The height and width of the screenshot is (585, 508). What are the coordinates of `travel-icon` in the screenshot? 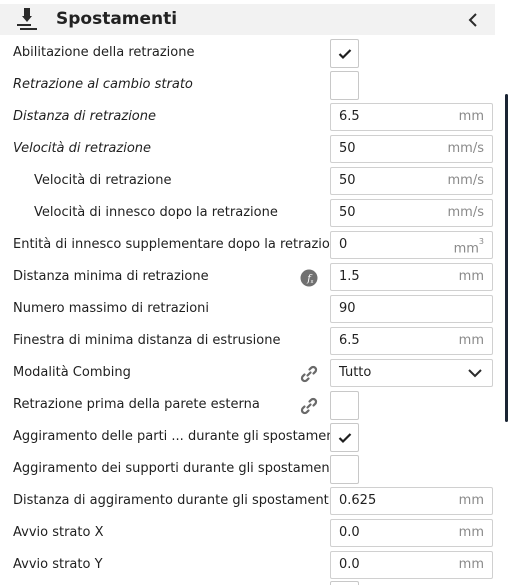 It's located at (27, 19).